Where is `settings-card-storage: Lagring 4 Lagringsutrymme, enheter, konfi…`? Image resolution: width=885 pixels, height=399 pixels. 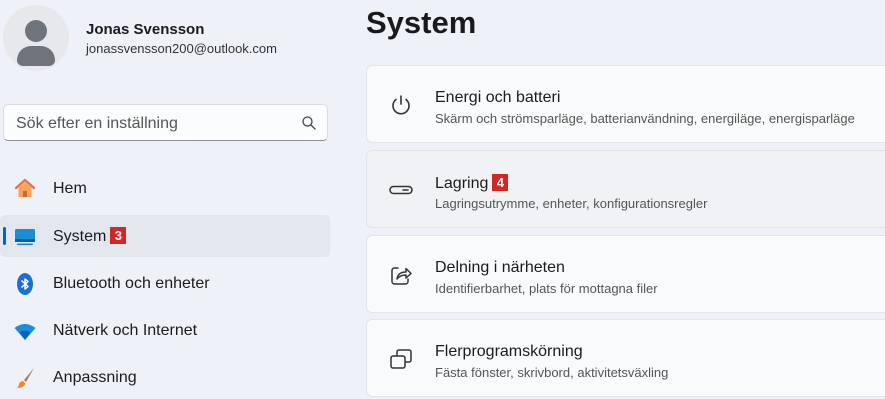
settings-card-storage: Lagring 4 Lagringsutrymme, enheter, konfi… is located at coordinates (625, 189).